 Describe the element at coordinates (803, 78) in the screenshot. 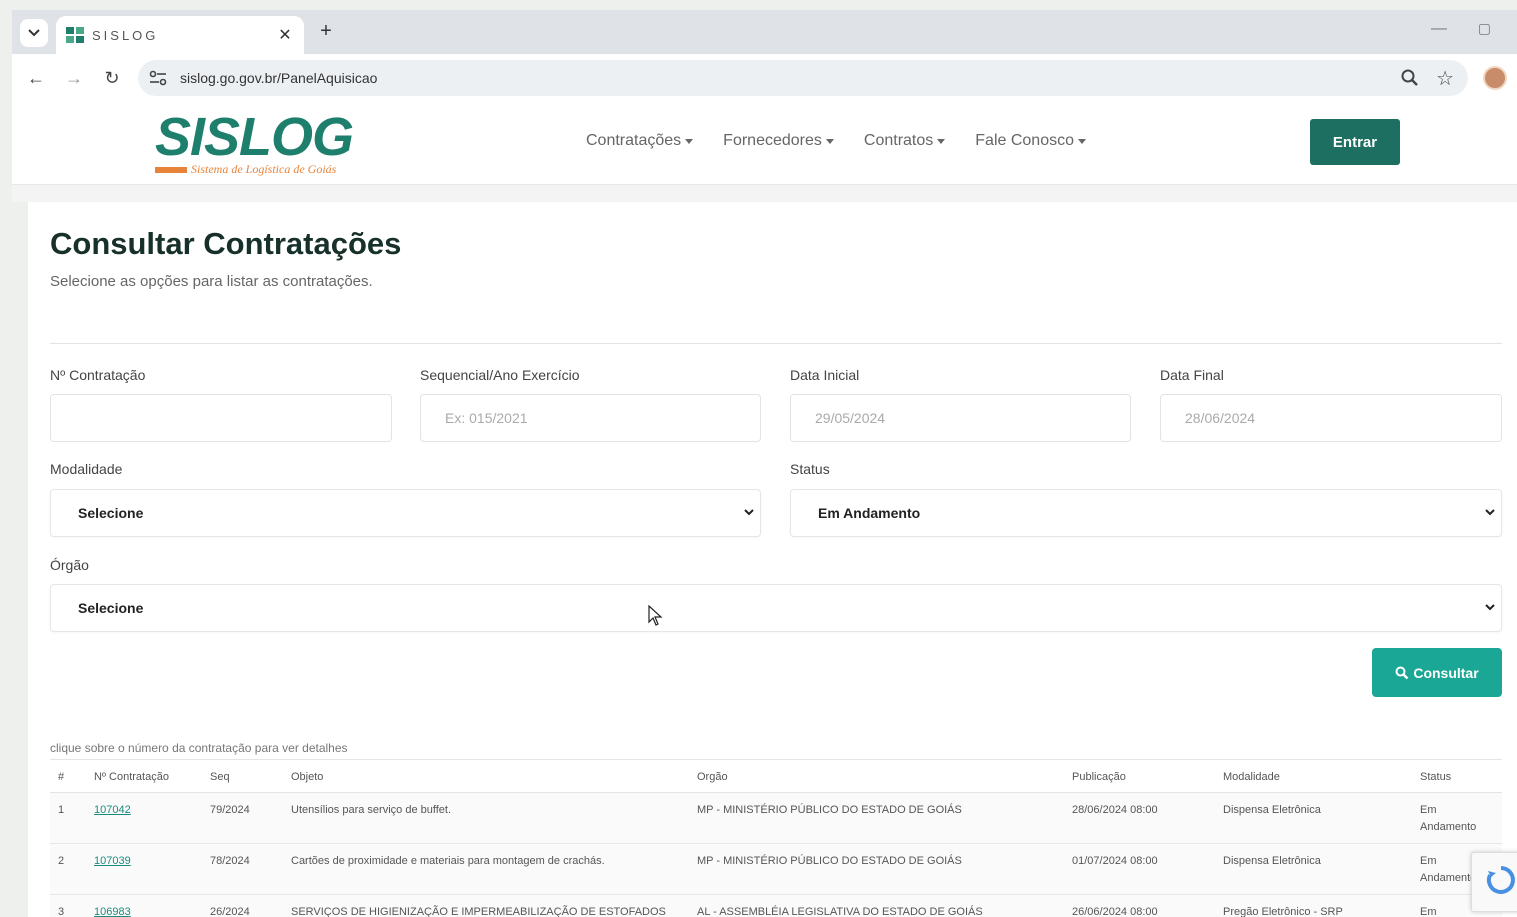

I see `address-bar: sislog.go.gov.br/PanelAquisicao ☆` at that location.